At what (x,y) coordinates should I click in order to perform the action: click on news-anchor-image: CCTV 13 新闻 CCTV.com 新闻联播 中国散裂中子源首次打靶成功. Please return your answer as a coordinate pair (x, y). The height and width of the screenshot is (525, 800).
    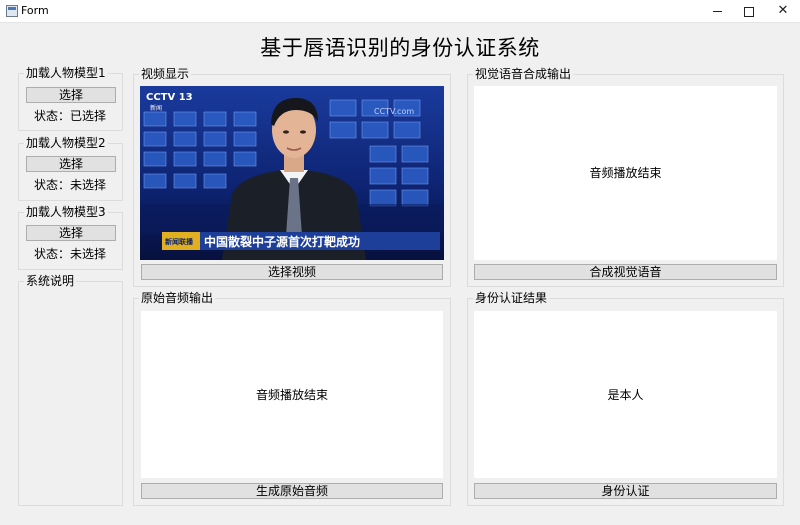
    Looking at the image, I should click on (292, 173).